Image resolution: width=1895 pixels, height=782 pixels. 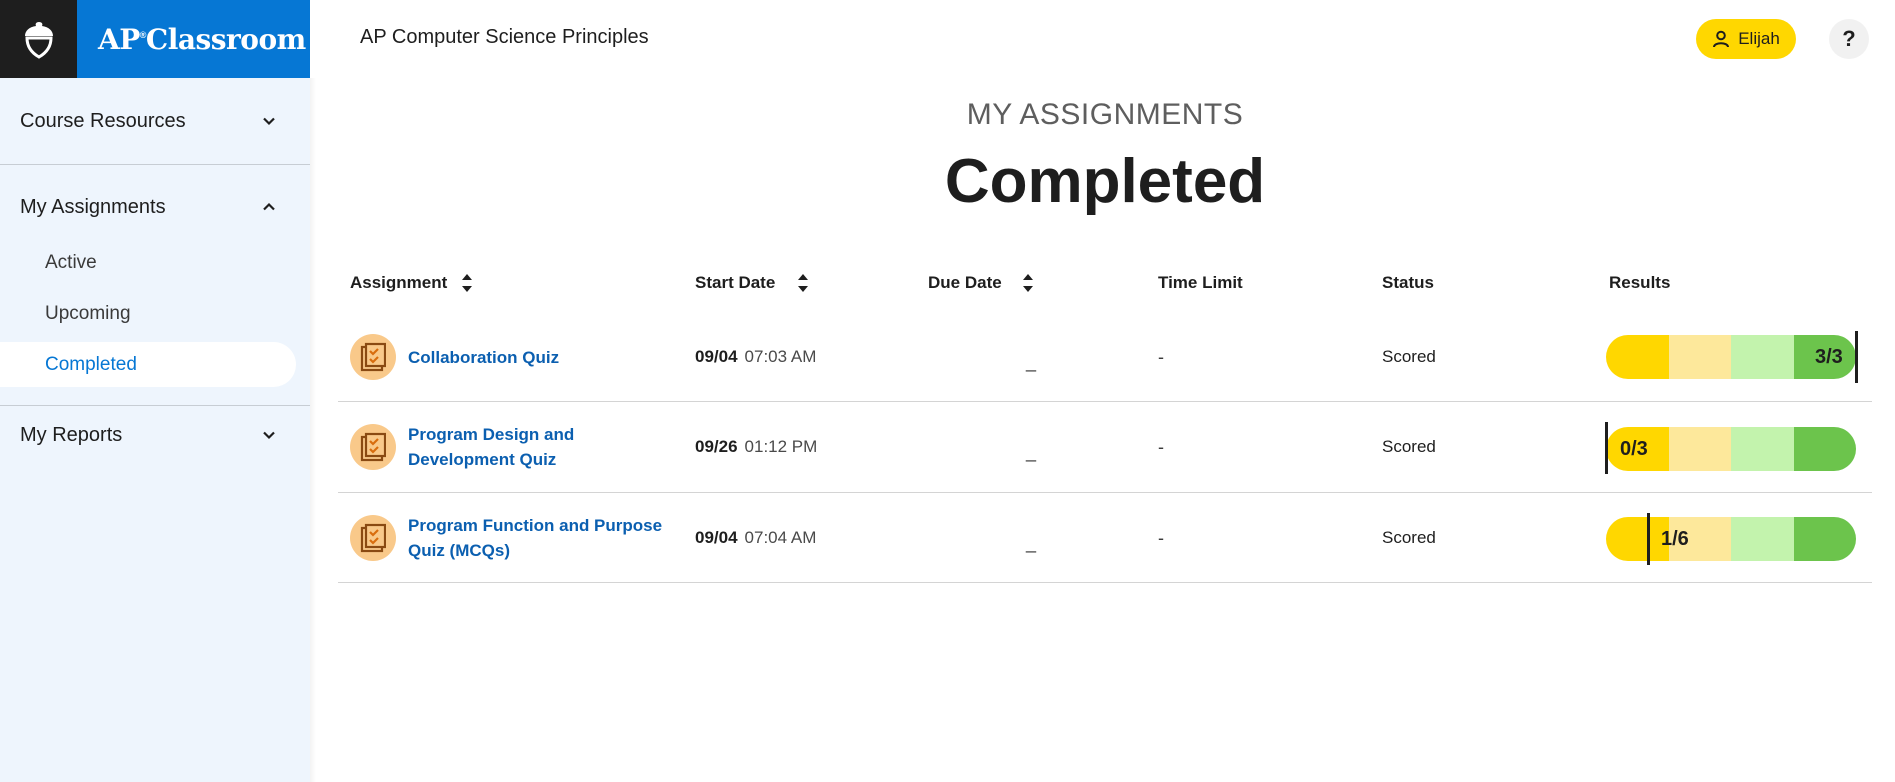 I want to click on assignment-cell: Program Design and Development Quiz, so click(x=510, y=447).